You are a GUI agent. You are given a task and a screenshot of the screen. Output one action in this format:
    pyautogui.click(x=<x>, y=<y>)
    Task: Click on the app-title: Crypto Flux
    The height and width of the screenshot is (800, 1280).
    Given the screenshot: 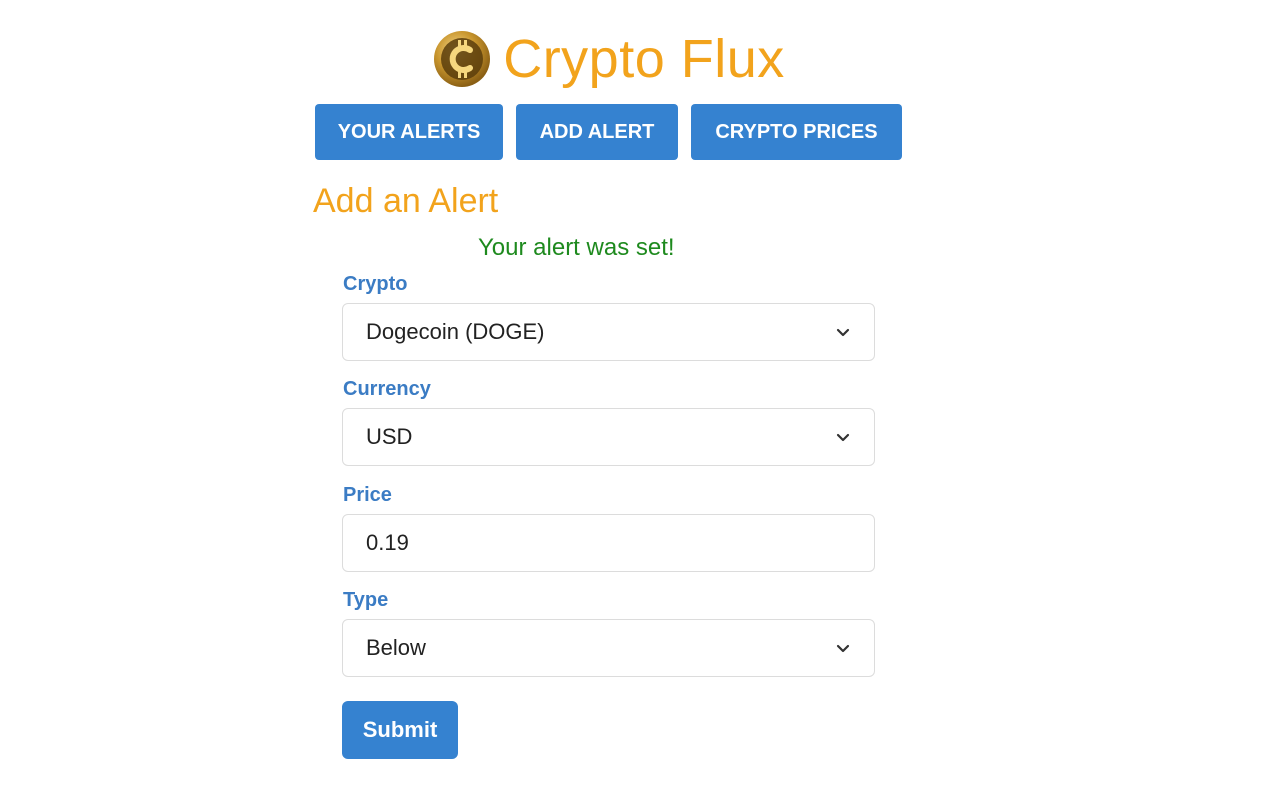 What is the action you would take?
    pyautogui.click(x=644, y=59)
    